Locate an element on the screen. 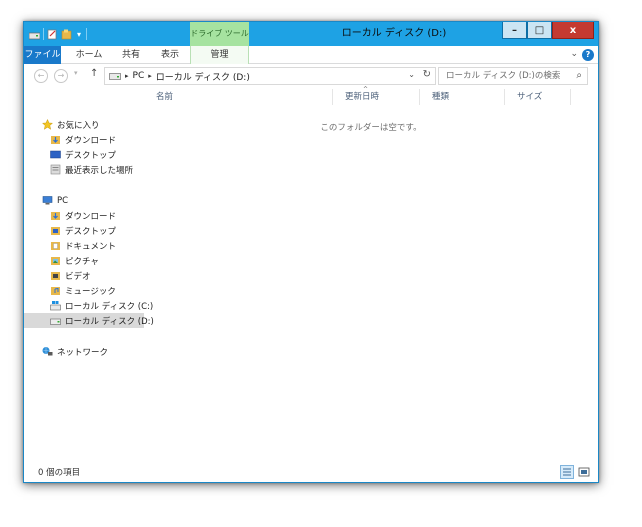 Image resolution: width=642 pixels, height=527 pixels. minimize-button: – is located at coordinates (514, 30).